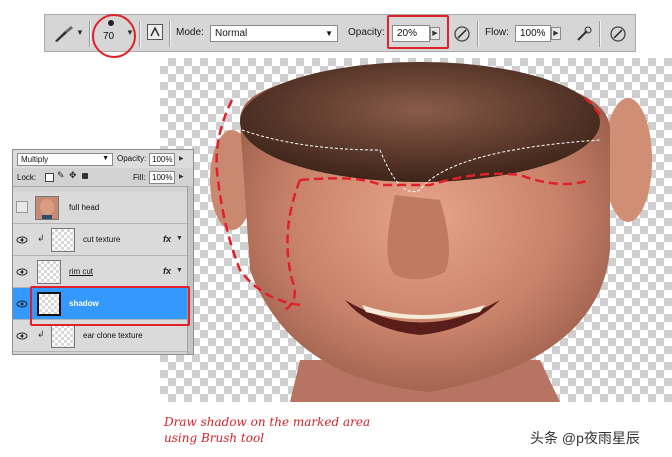 This screenshot has width=672, height=457. I want to click on layer-opacity-value: 100%, so click(162, 159).